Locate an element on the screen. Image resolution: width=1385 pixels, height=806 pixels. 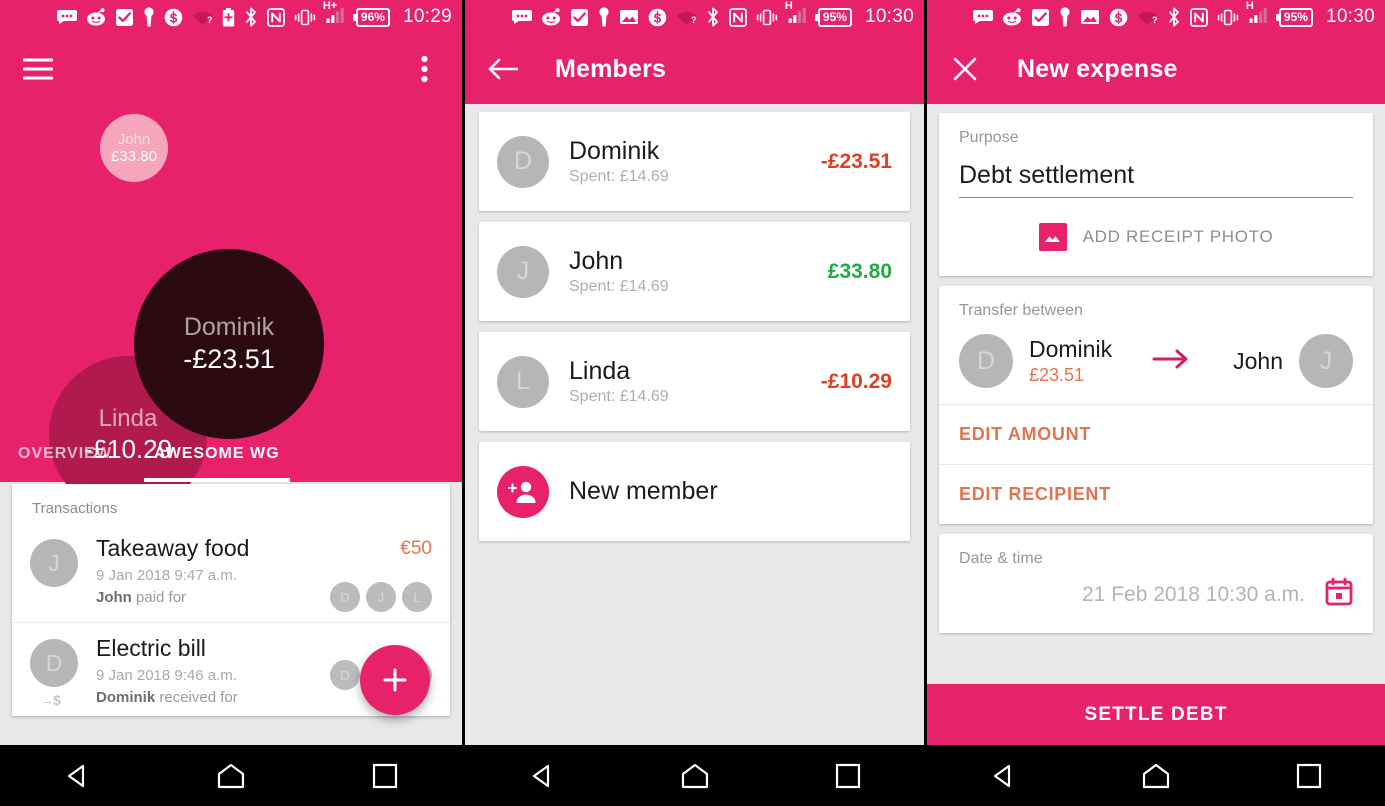
transaction-title: Takeaway food is located at coordinates (173, 548).